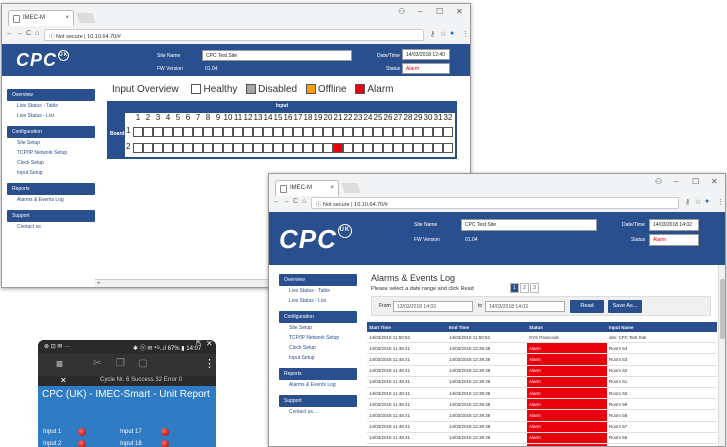  Describe the element at coordinates (142, 363) in the screenshot. I see `paste-icon: ▢` at that location.